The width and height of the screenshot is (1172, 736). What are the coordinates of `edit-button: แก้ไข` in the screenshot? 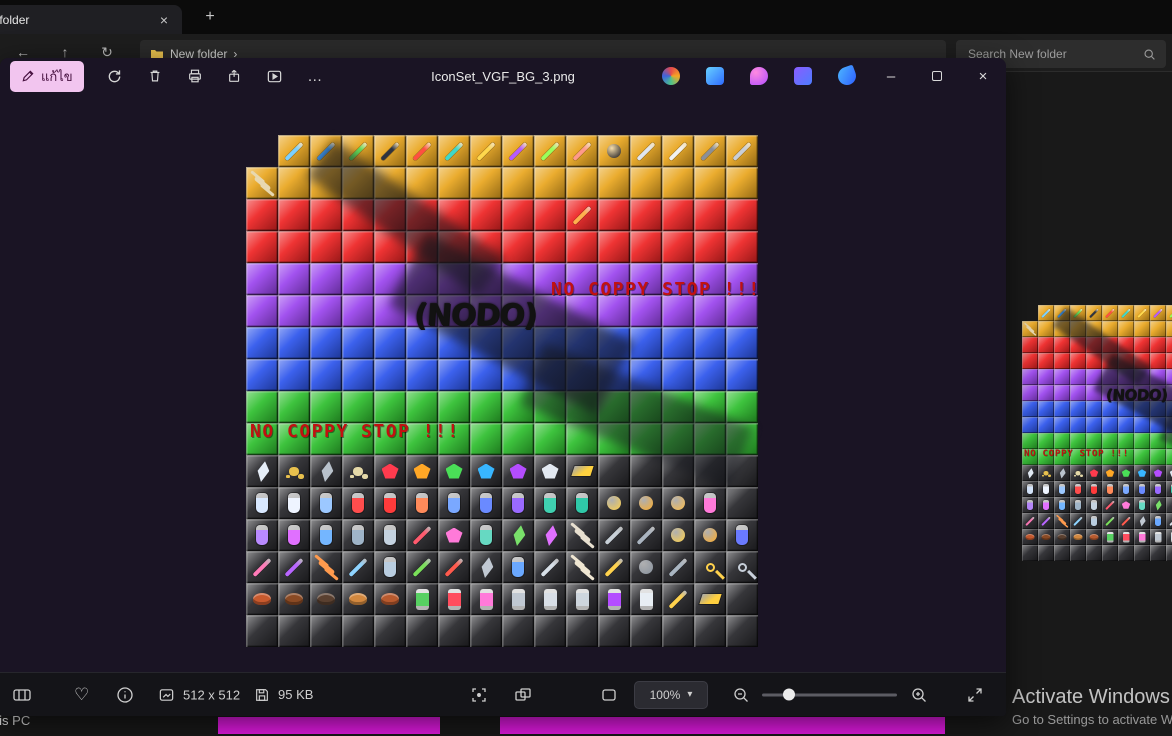 It's located at (47, 76).